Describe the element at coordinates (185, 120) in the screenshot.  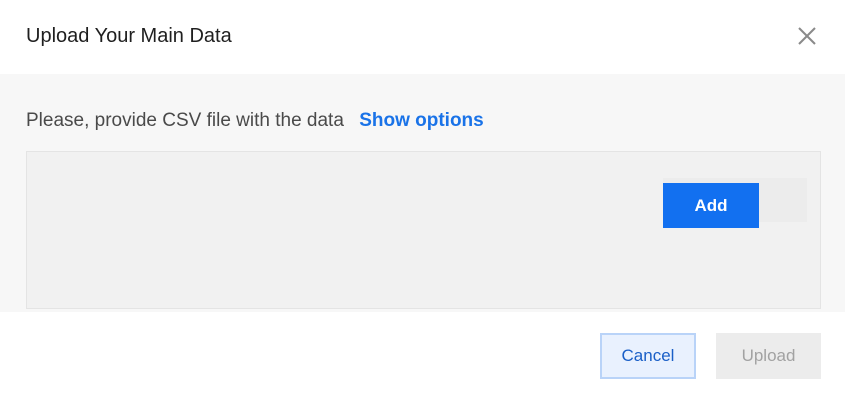
I see `upload-instructions: Please, provide CSV file with the data` at that location.